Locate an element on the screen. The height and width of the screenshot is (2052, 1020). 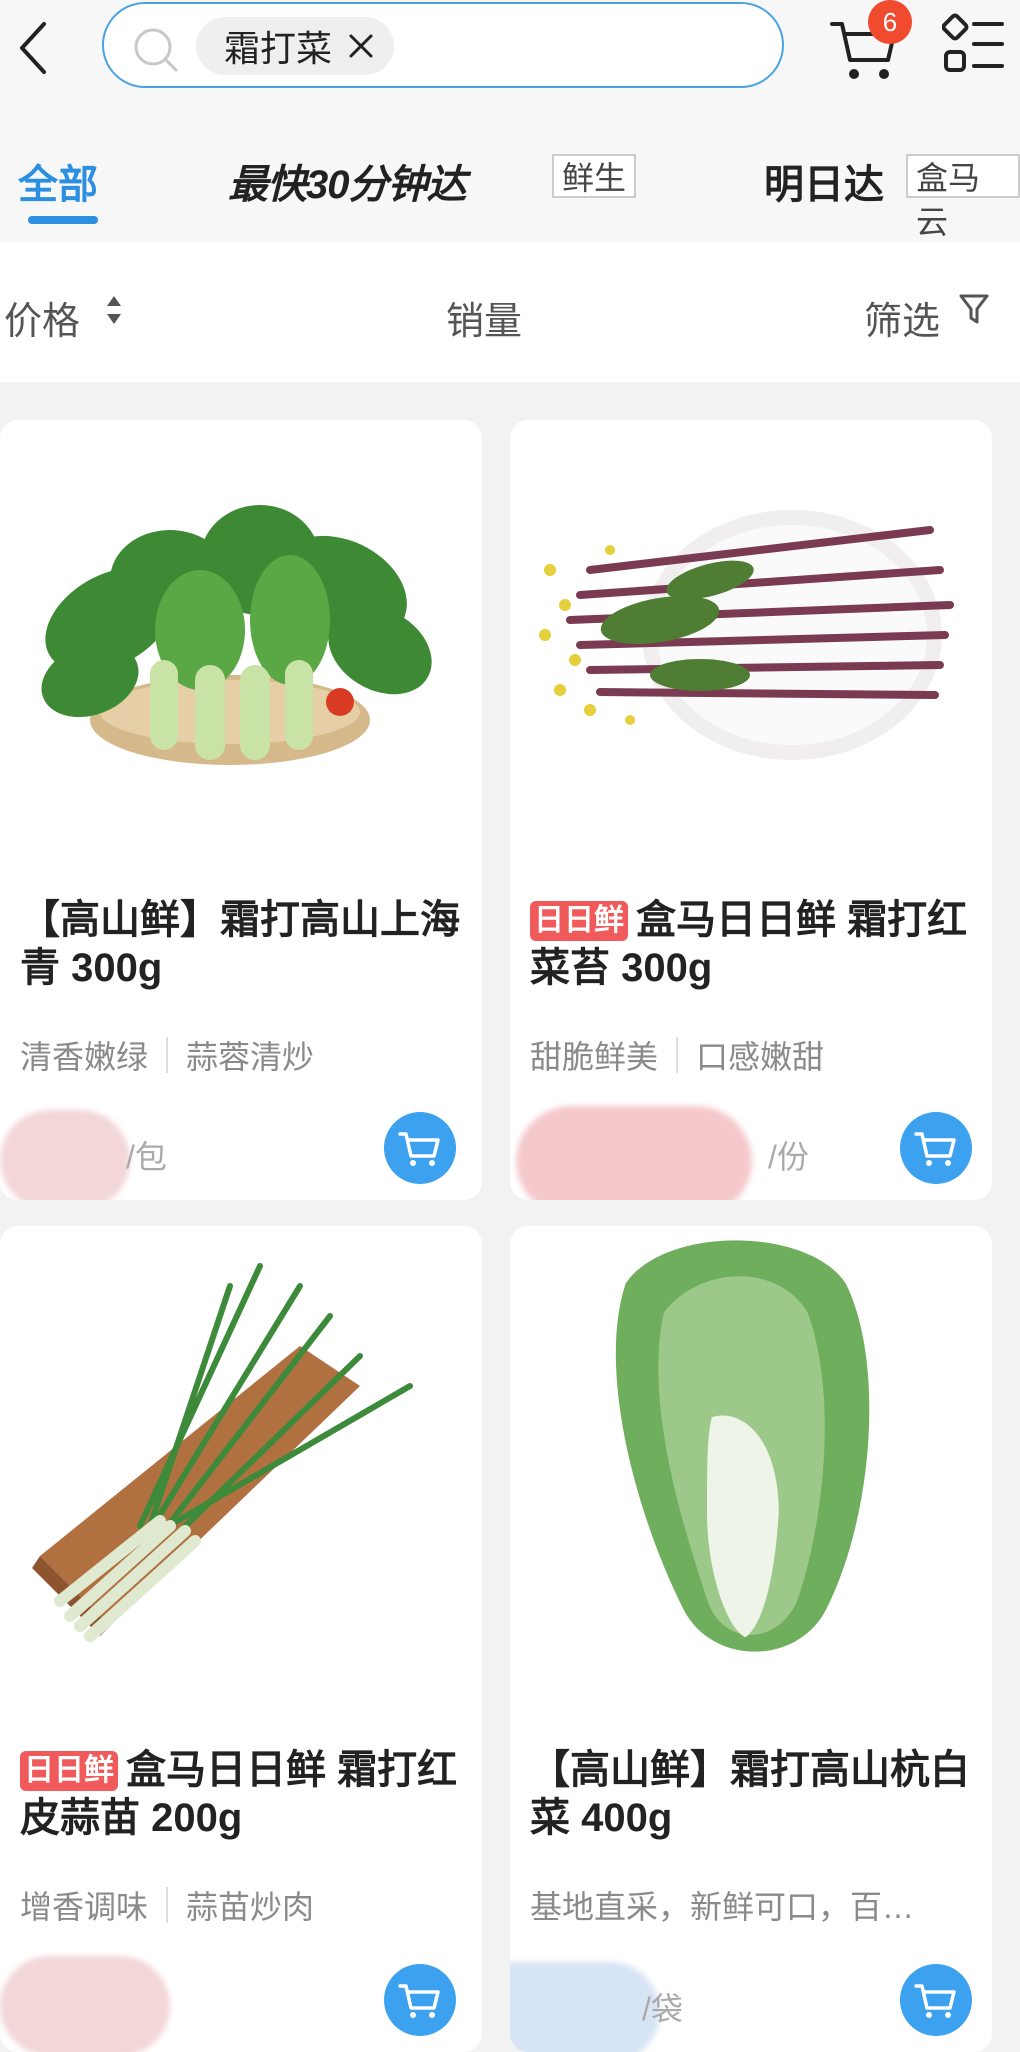
list-menu-icon is located at coordinates (974, 46).